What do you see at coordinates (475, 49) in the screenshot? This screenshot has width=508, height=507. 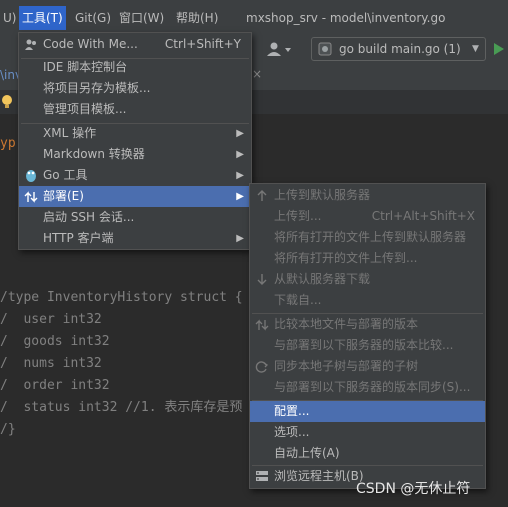 I see `chevron-down-icon: ▼` at bounding box center [475, 49].